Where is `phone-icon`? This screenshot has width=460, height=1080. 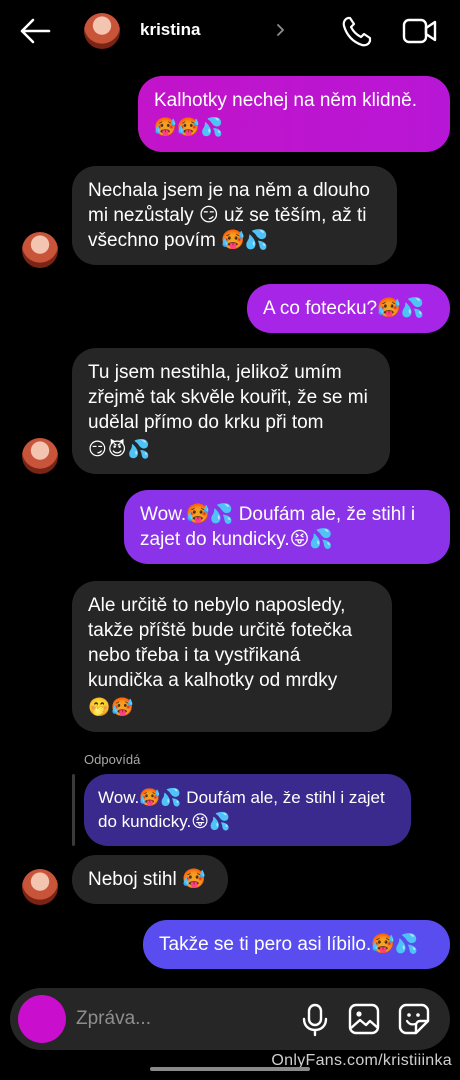 phone-icon is located at coordinates (357, 31).